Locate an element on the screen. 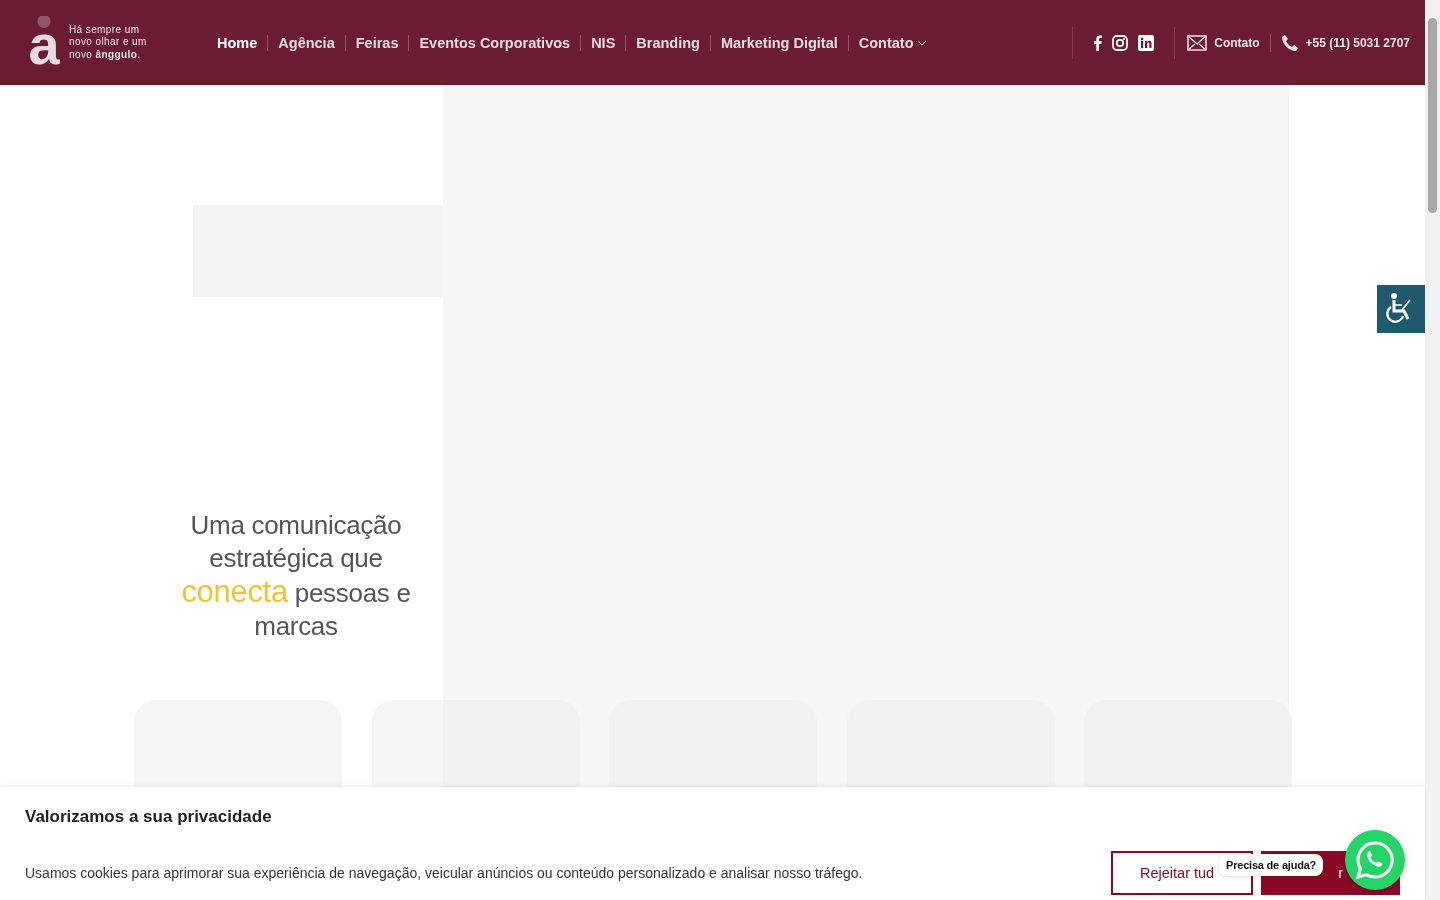  contact-link: Contato is located at coordinates (1223, 42).